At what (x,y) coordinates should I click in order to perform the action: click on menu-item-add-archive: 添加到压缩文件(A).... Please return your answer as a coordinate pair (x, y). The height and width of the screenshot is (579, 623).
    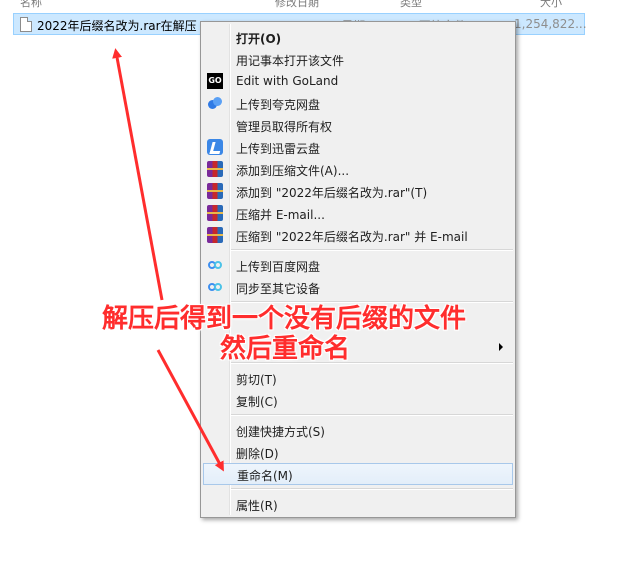
    Looking at the image, I should click on (358, 169).